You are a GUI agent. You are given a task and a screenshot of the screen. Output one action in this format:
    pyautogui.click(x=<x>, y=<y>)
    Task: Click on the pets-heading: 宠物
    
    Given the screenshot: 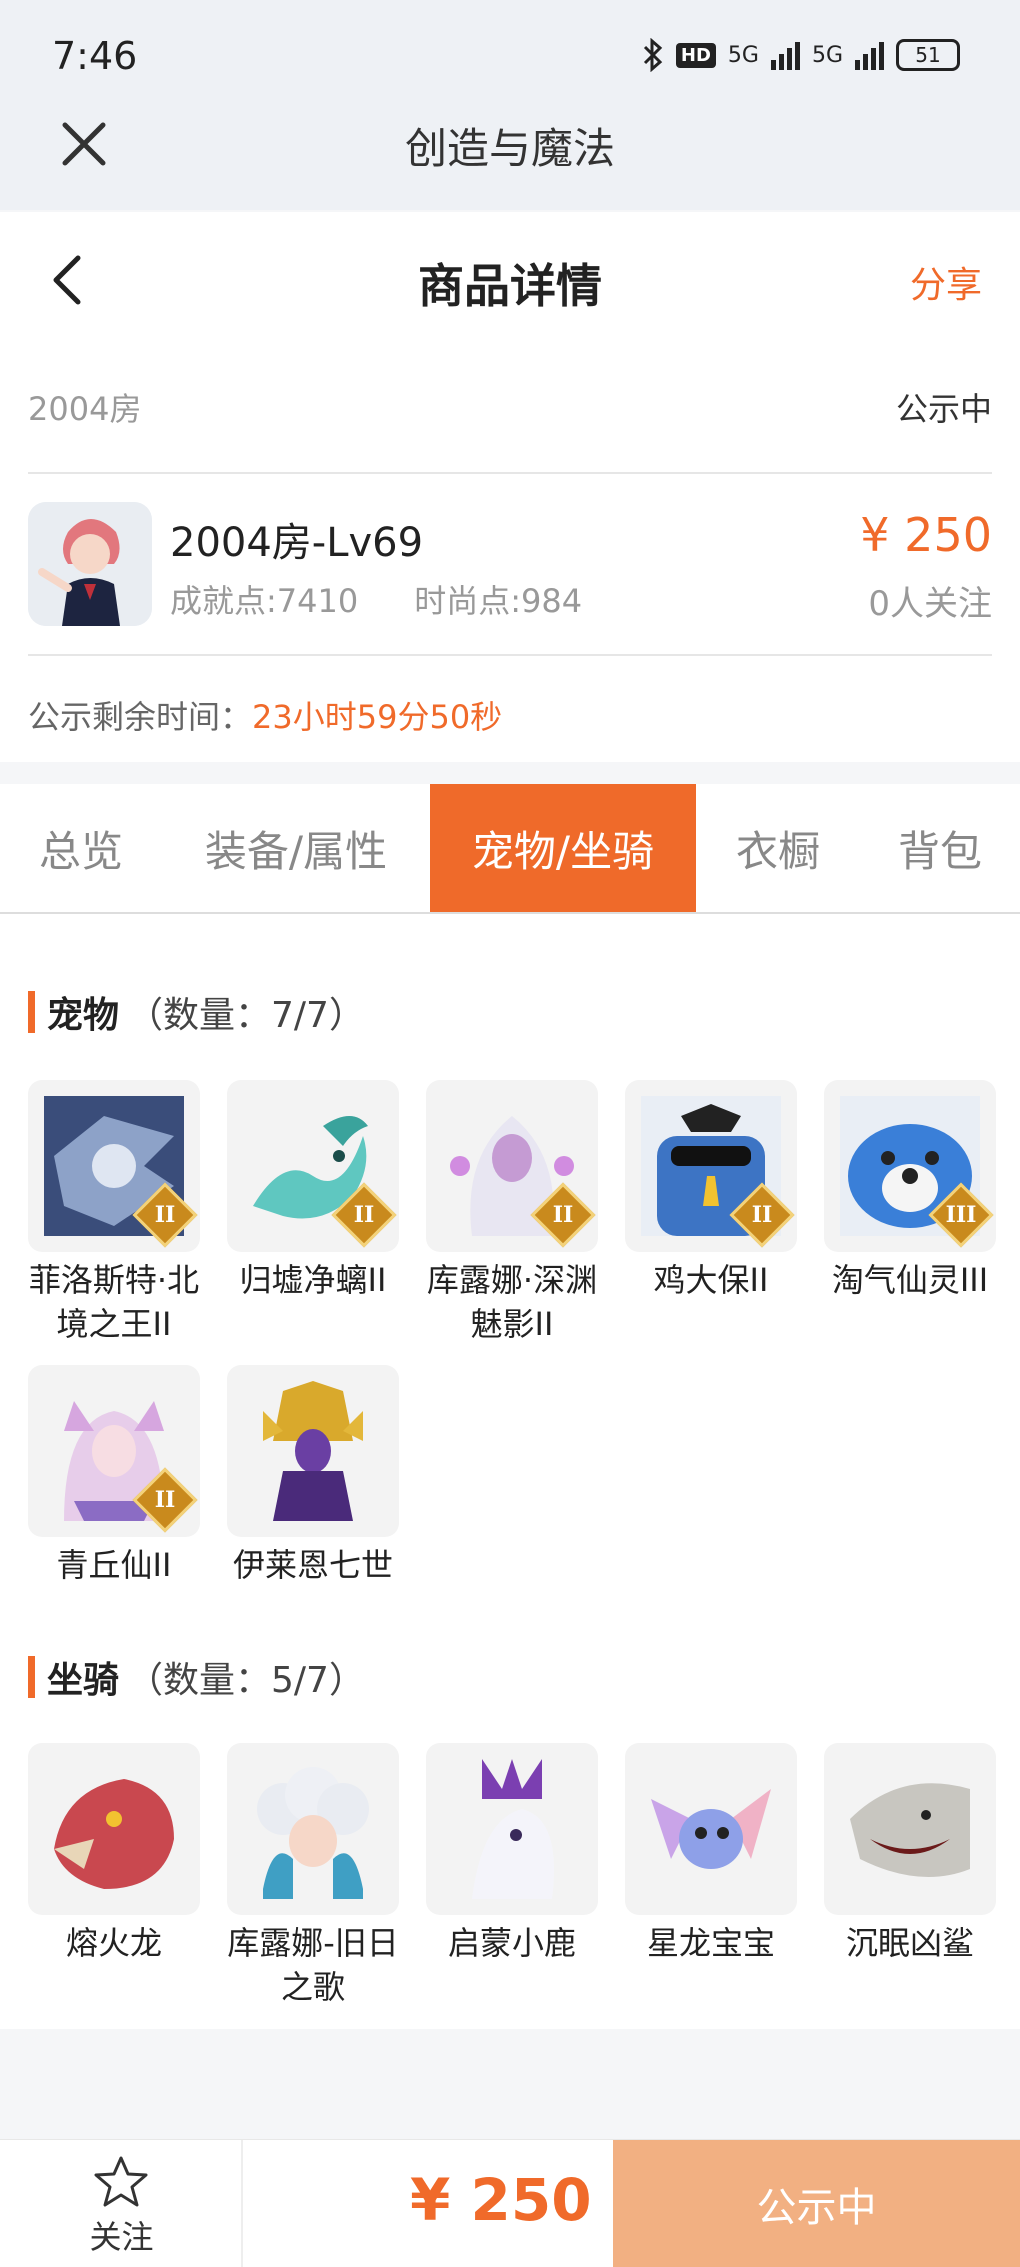 What is the action you would take?
    pyautogui.click(x=83, y=1015)
    